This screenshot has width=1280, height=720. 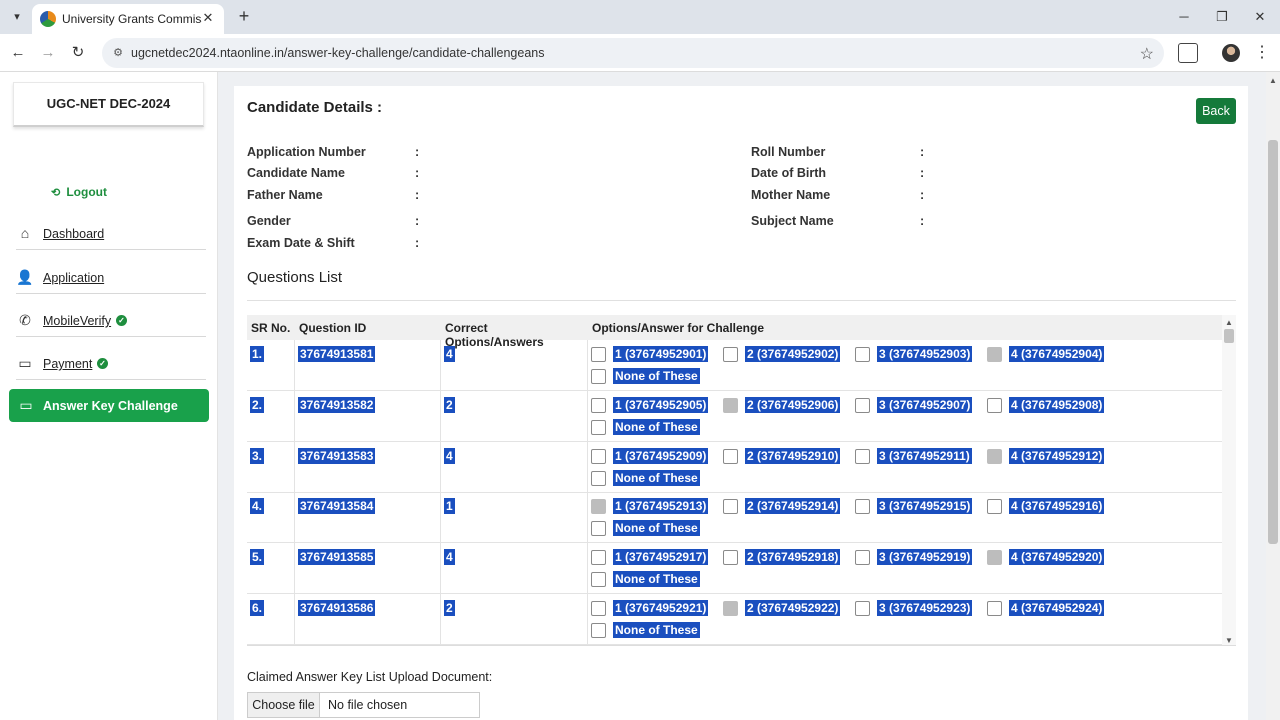 What do you see at coordinates (79, 192) in the screenshot?
I see `logout-link: ⟲ Logout` at bounding box center [79, 192].